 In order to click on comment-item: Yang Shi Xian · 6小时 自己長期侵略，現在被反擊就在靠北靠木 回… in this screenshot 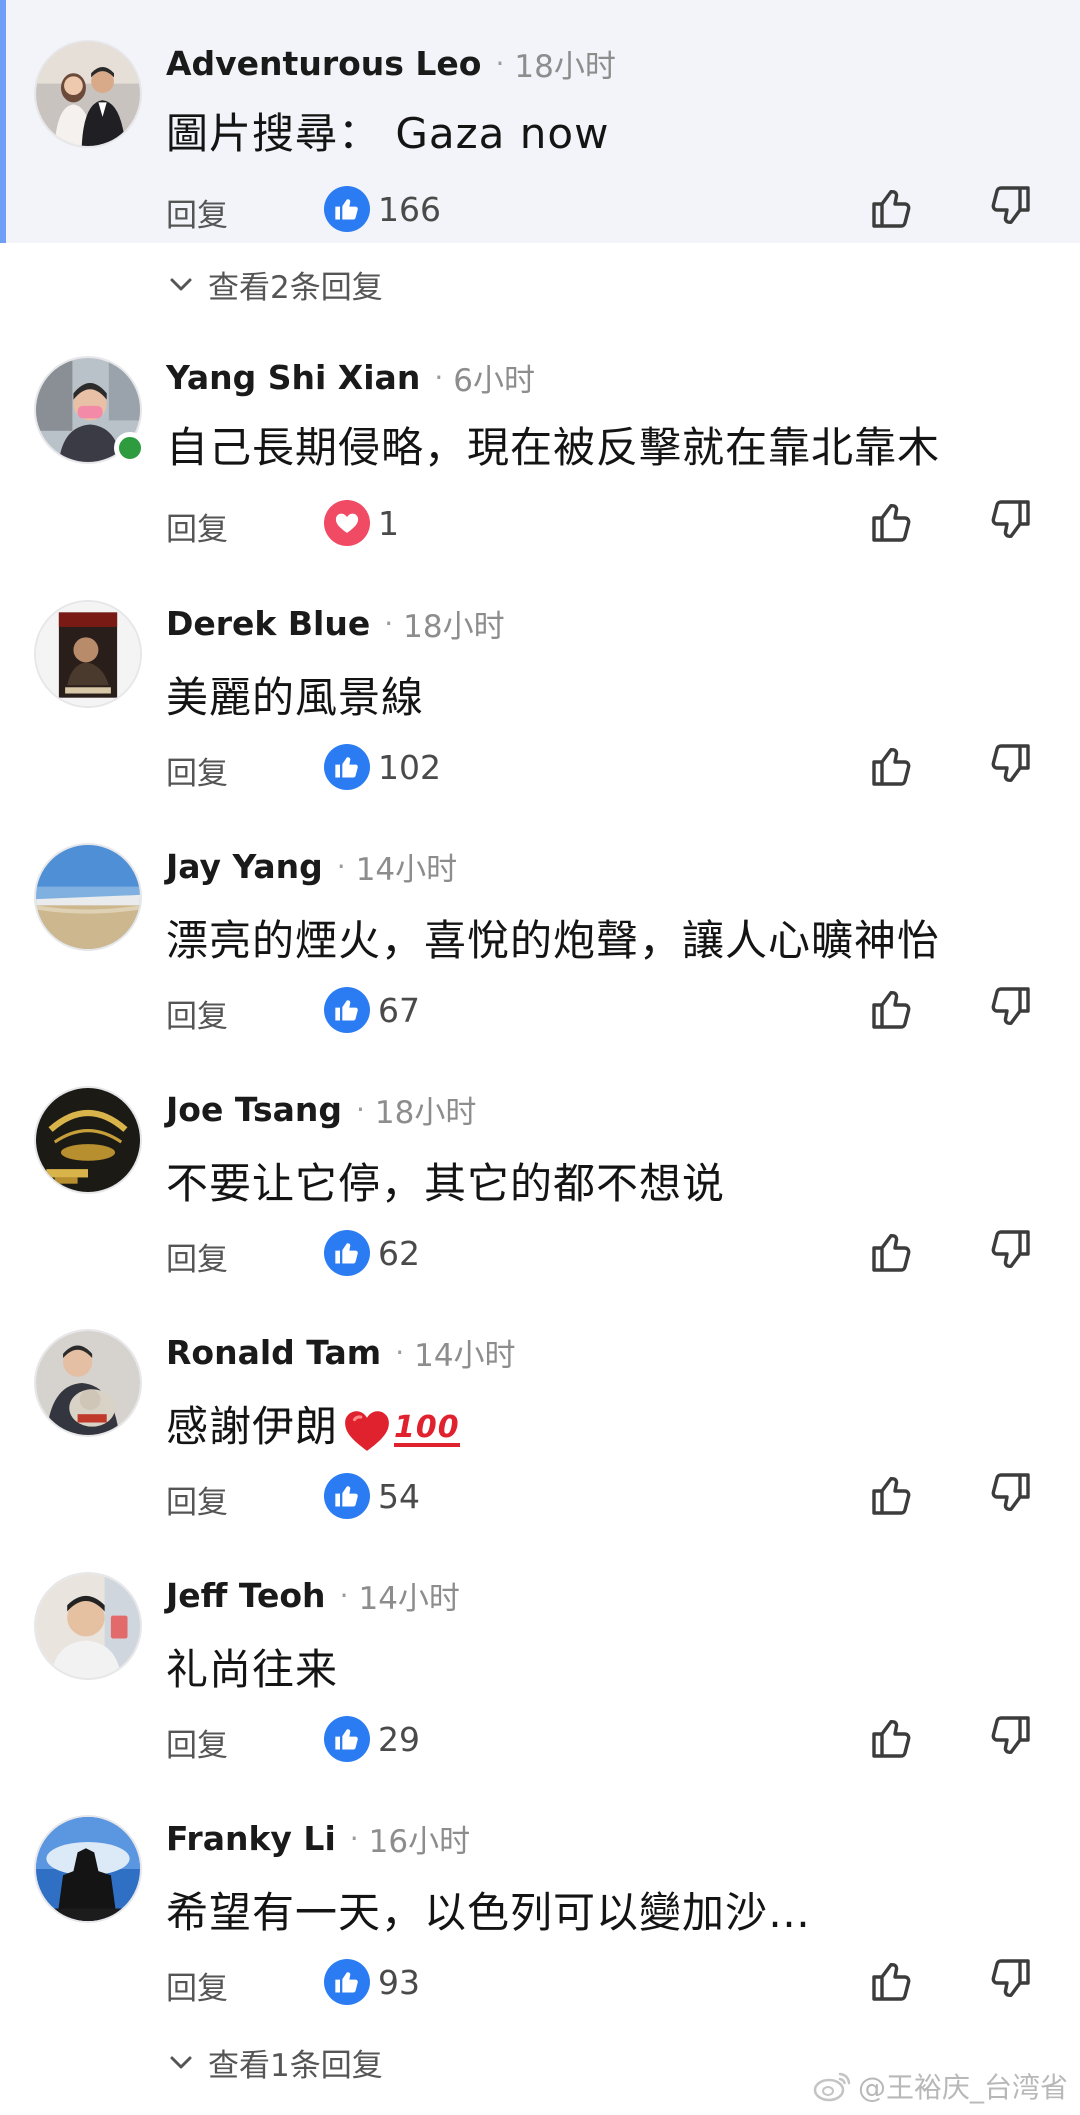, I will do `click(540, 437)`.